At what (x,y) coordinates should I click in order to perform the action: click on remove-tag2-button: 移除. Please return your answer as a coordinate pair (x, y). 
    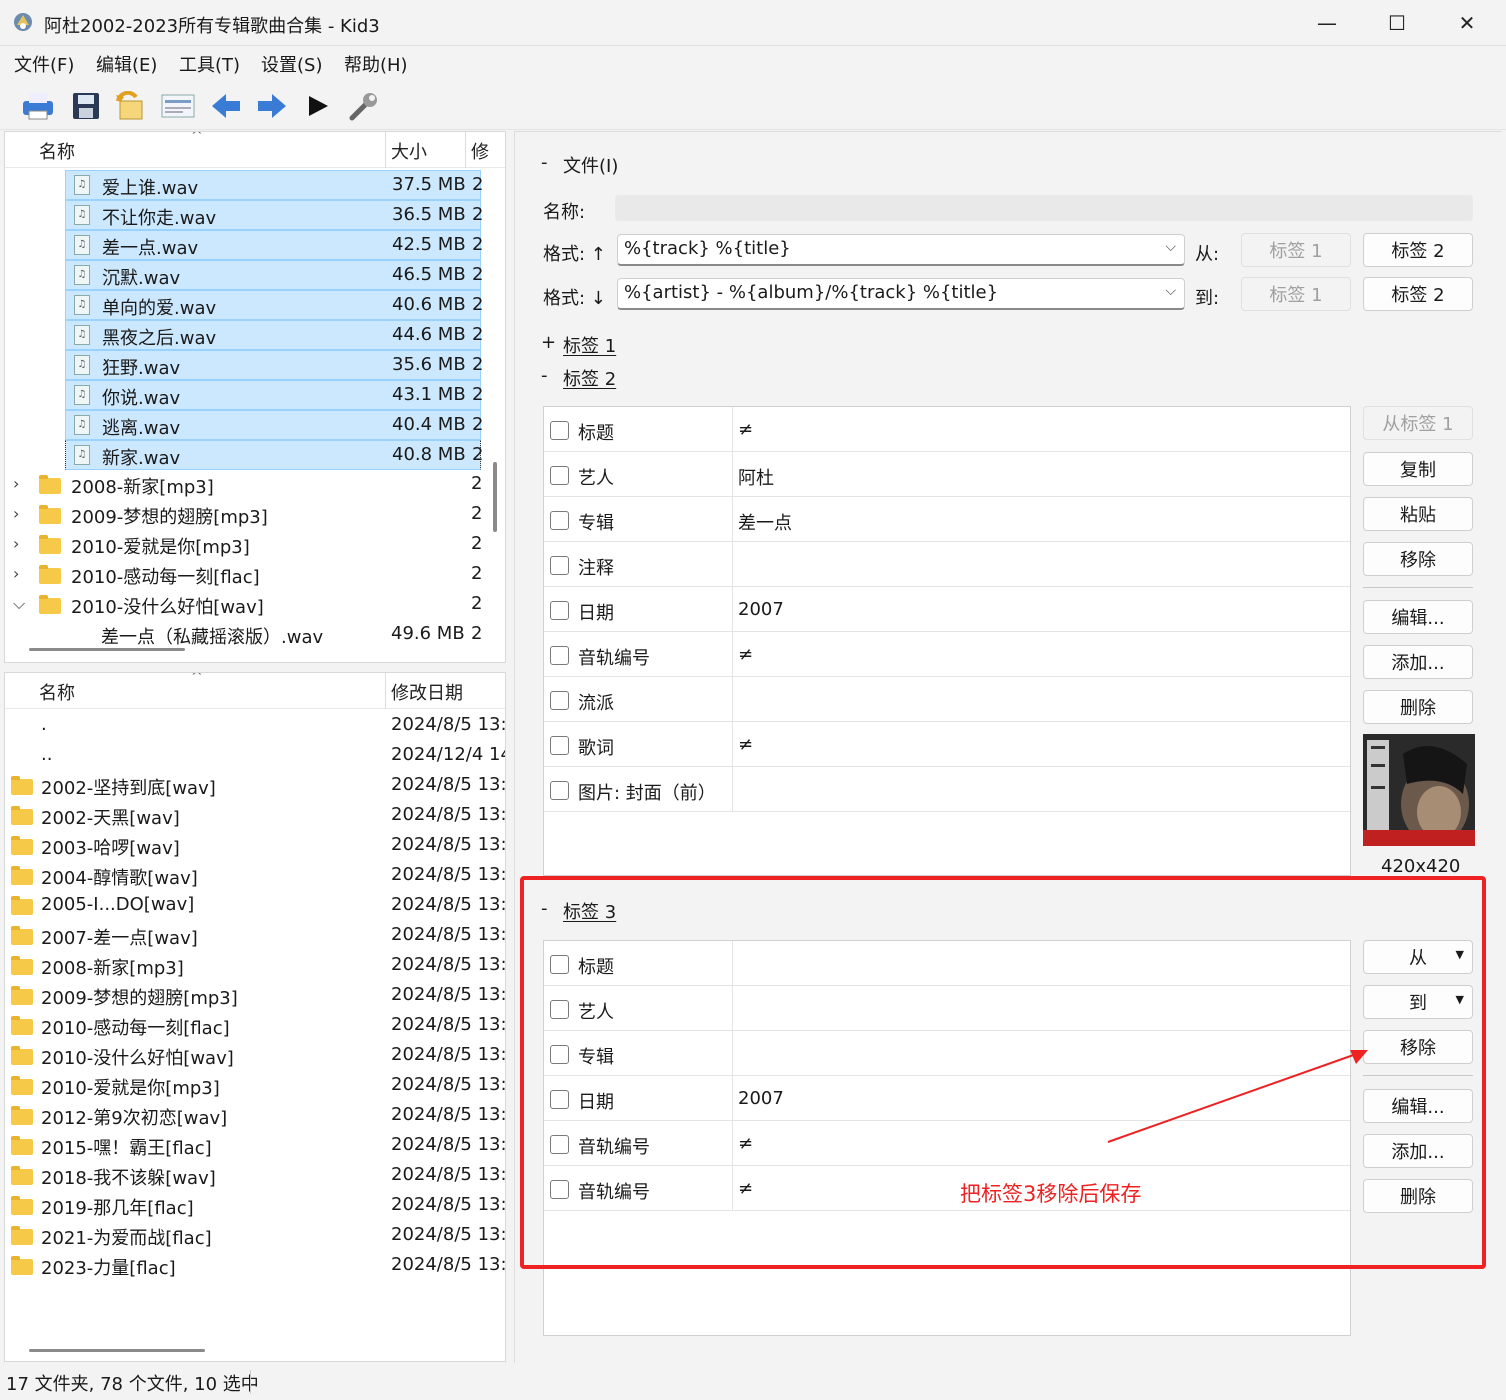
    Looking at the image, I should click on (1418, 559).